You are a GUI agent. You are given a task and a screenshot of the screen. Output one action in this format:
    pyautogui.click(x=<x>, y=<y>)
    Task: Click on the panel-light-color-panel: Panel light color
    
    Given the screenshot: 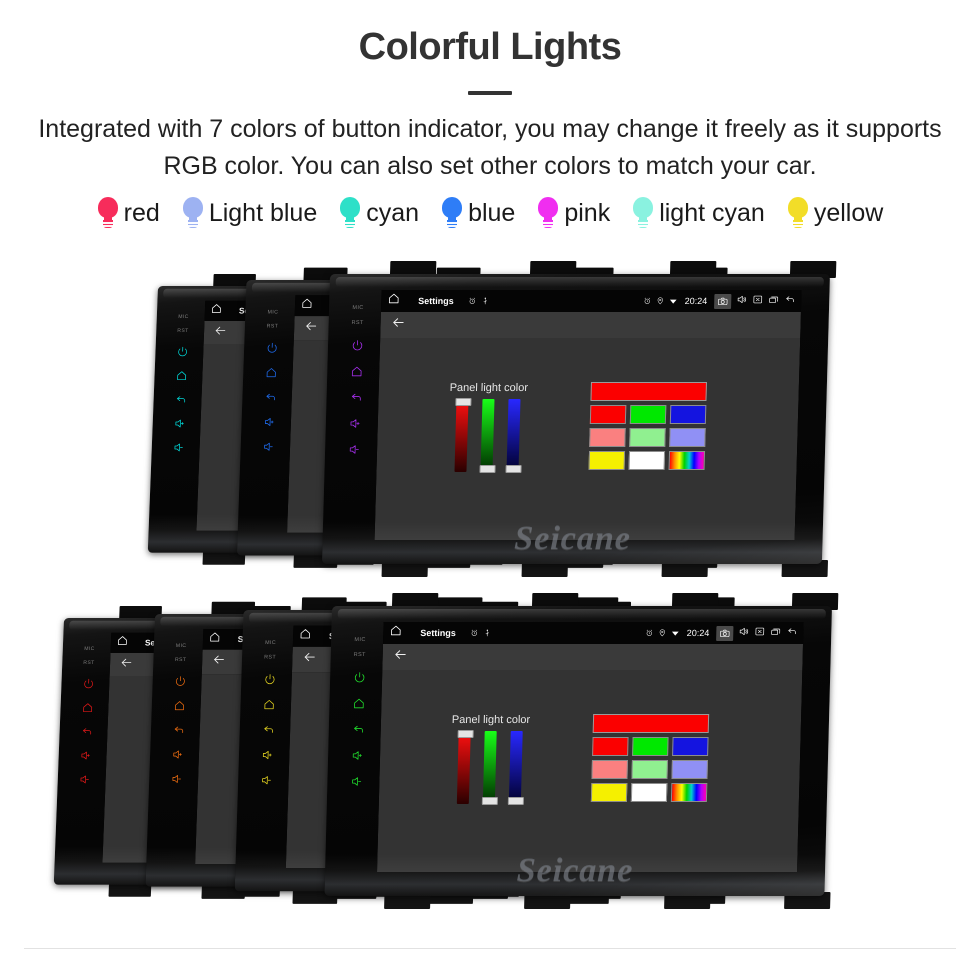 What is the action you would take?
    pyautogui.click(x=558, y=427)
    